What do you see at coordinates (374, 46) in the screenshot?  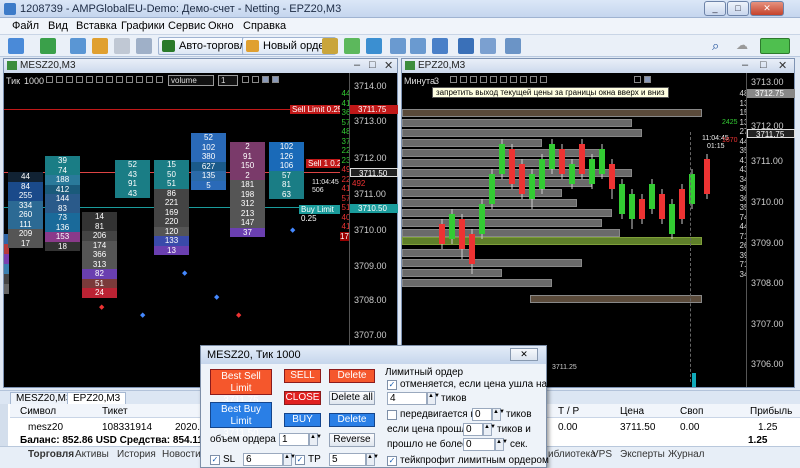 I see `line-chart-icon` at bounding box center [374, 46].